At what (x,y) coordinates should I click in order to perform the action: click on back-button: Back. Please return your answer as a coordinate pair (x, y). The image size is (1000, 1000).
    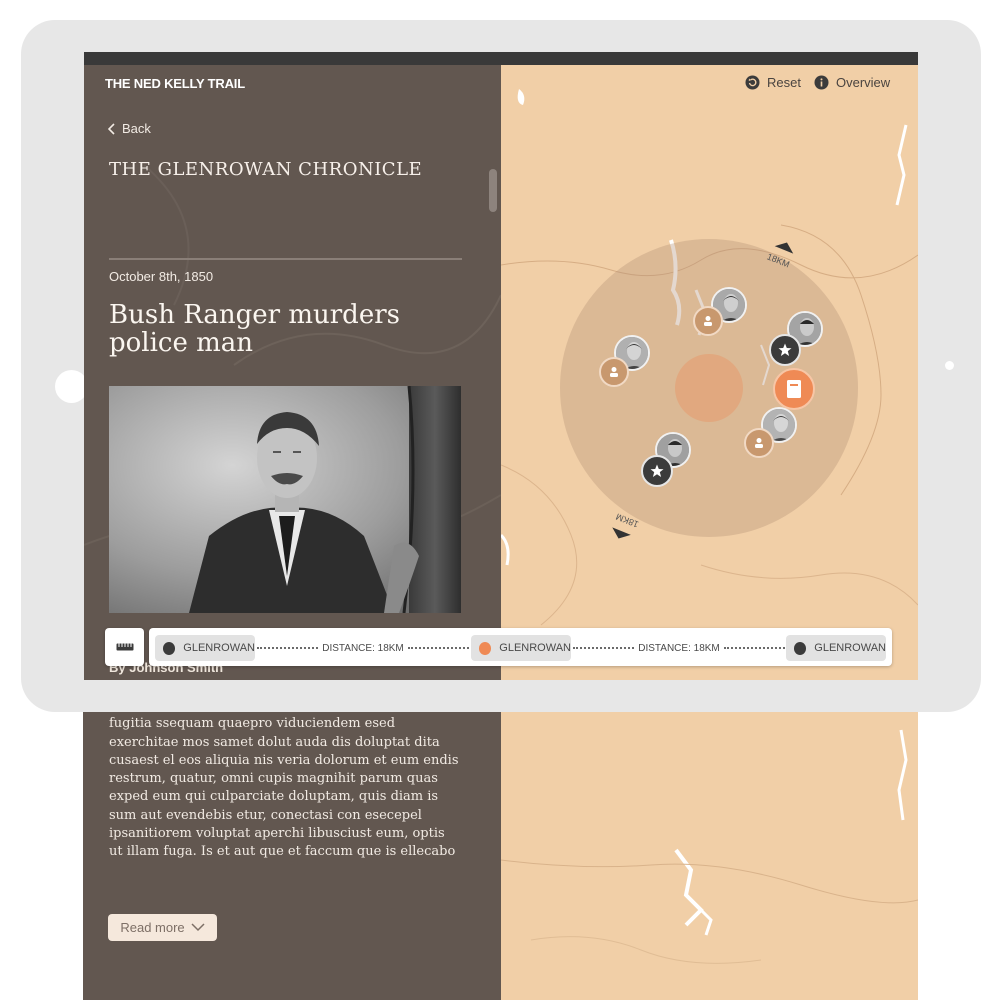
    Looking at the image, I should click on (129, 128).